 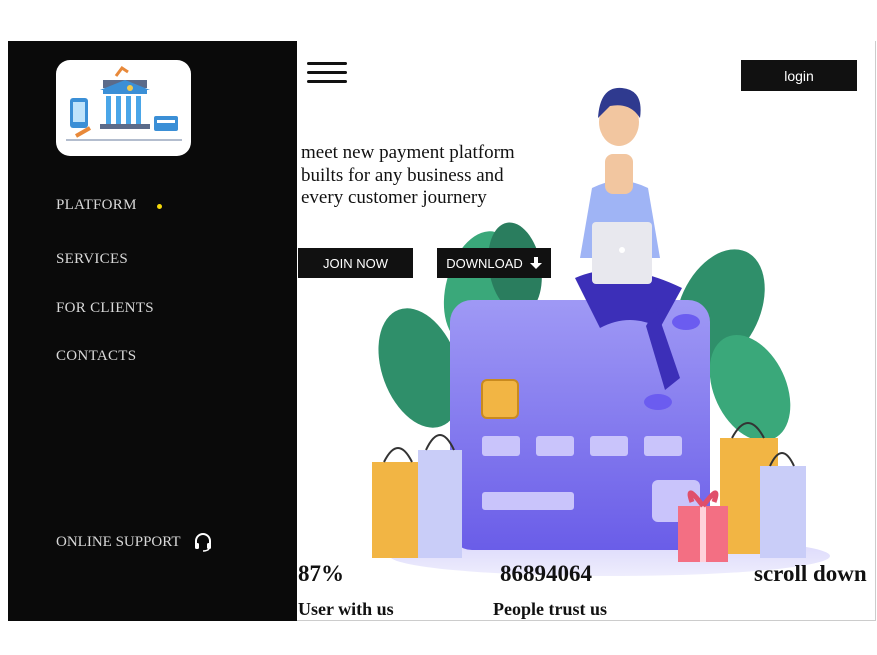 What do you see at coordinates (321, 573) in the screenshot?
I see `stat-users-value: 87%` at bounding box center [321, 573].